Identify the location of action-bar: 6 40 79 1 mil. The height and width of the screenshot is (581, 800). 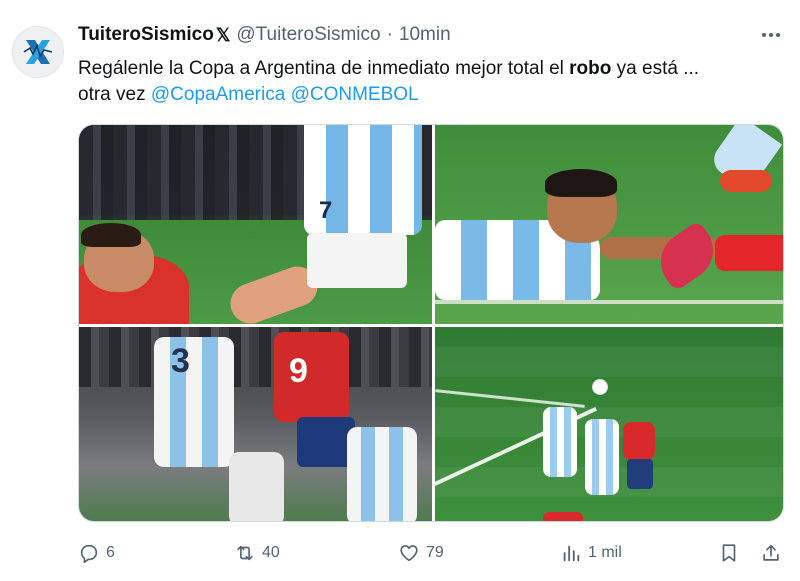
(433, 553).